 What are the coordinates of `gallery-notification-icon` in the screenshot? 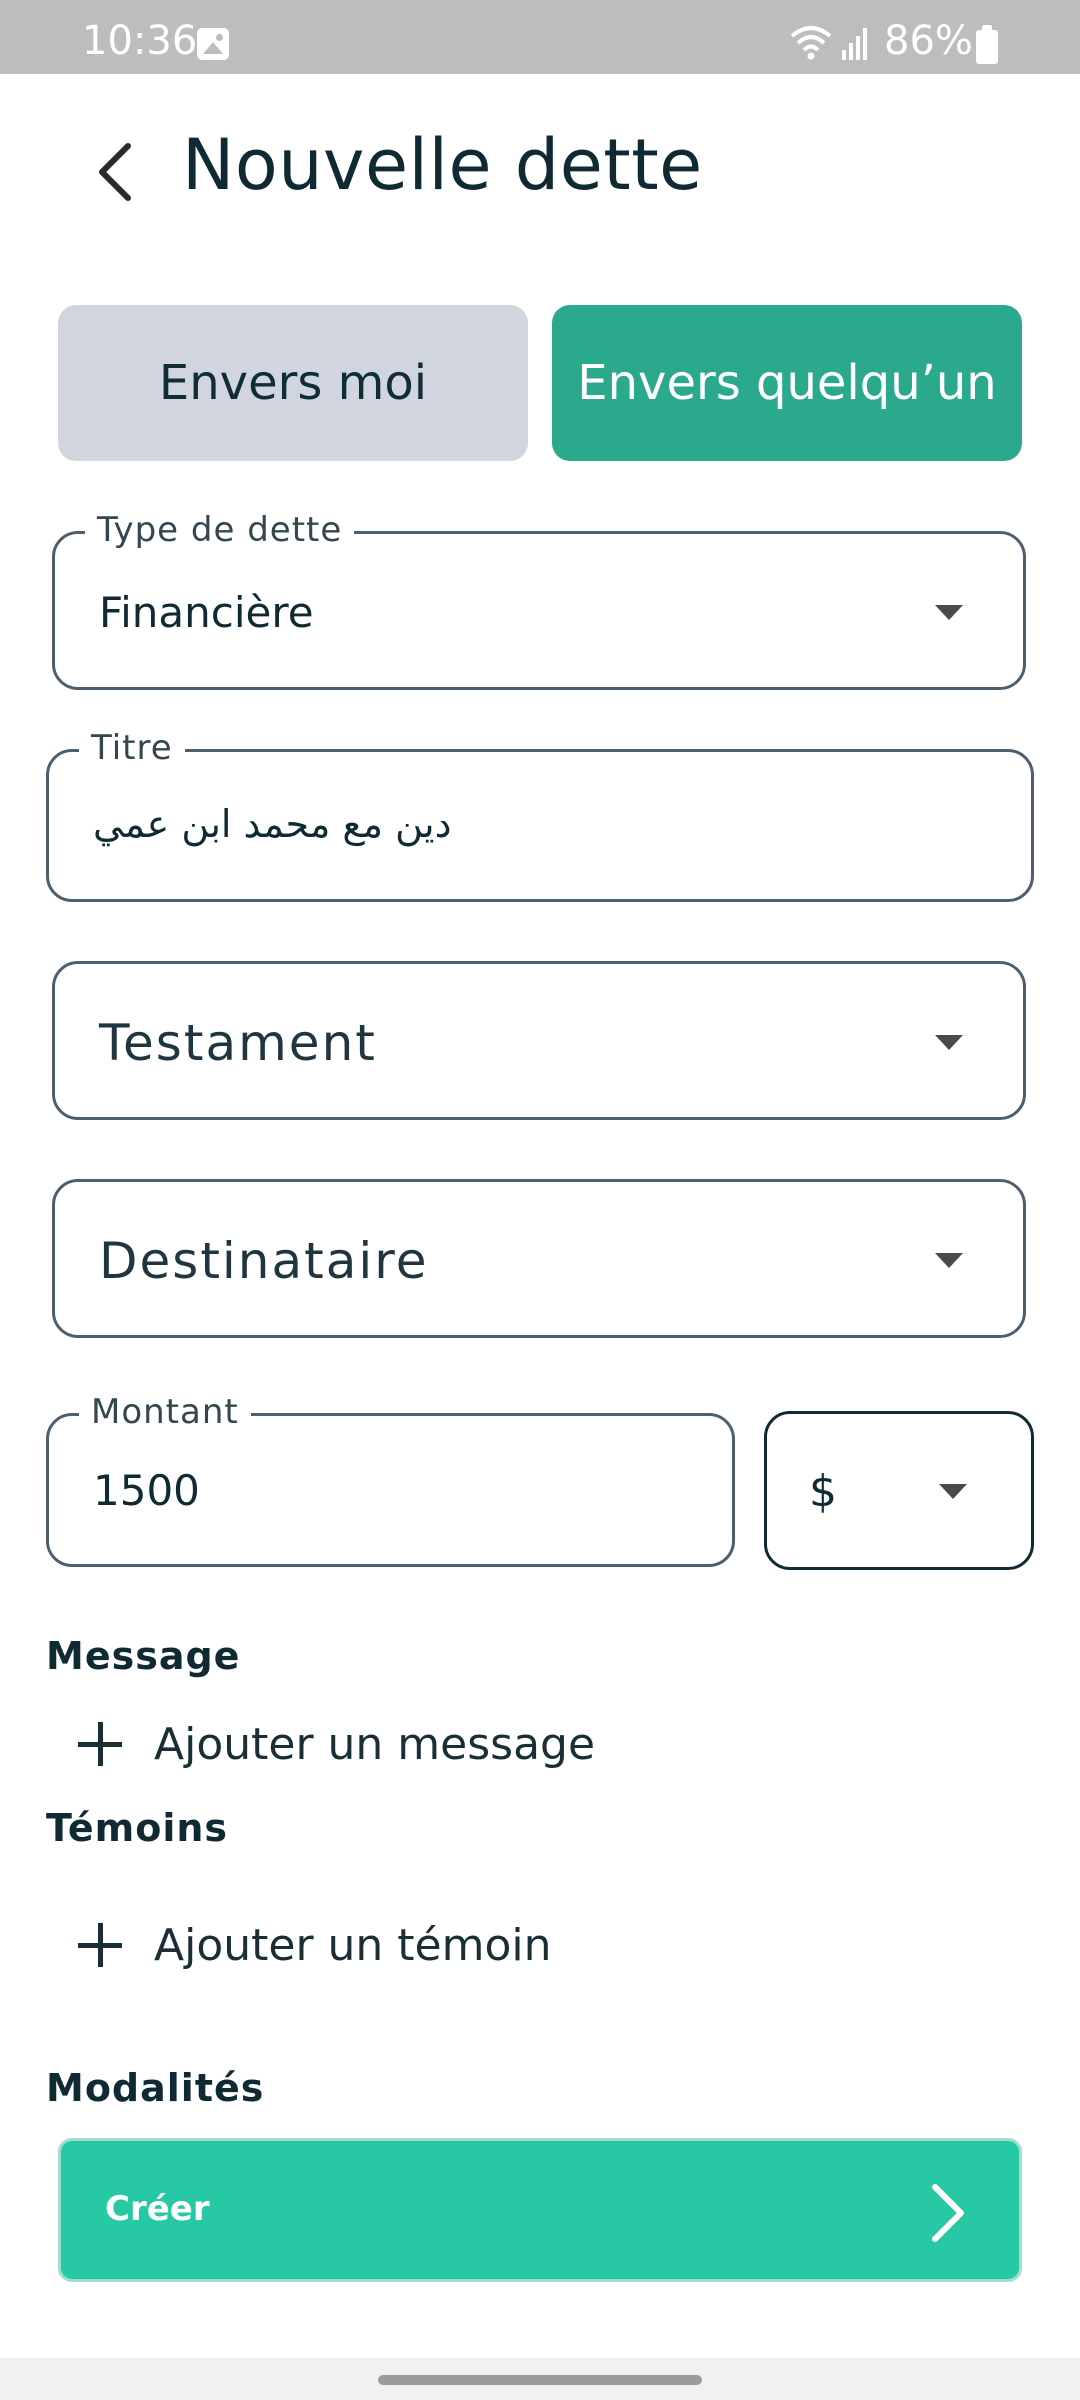 It's located at (213, 44).